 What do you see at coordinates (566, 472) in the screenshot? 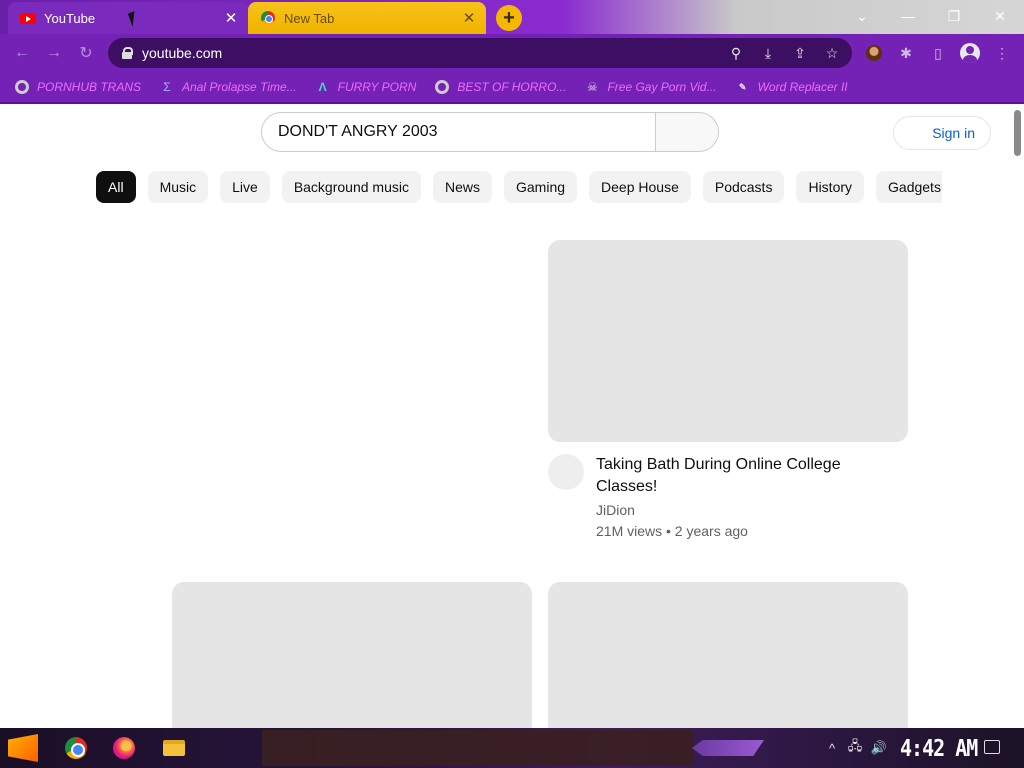
I see `channel-avatar` at bounding box center [566, 472].